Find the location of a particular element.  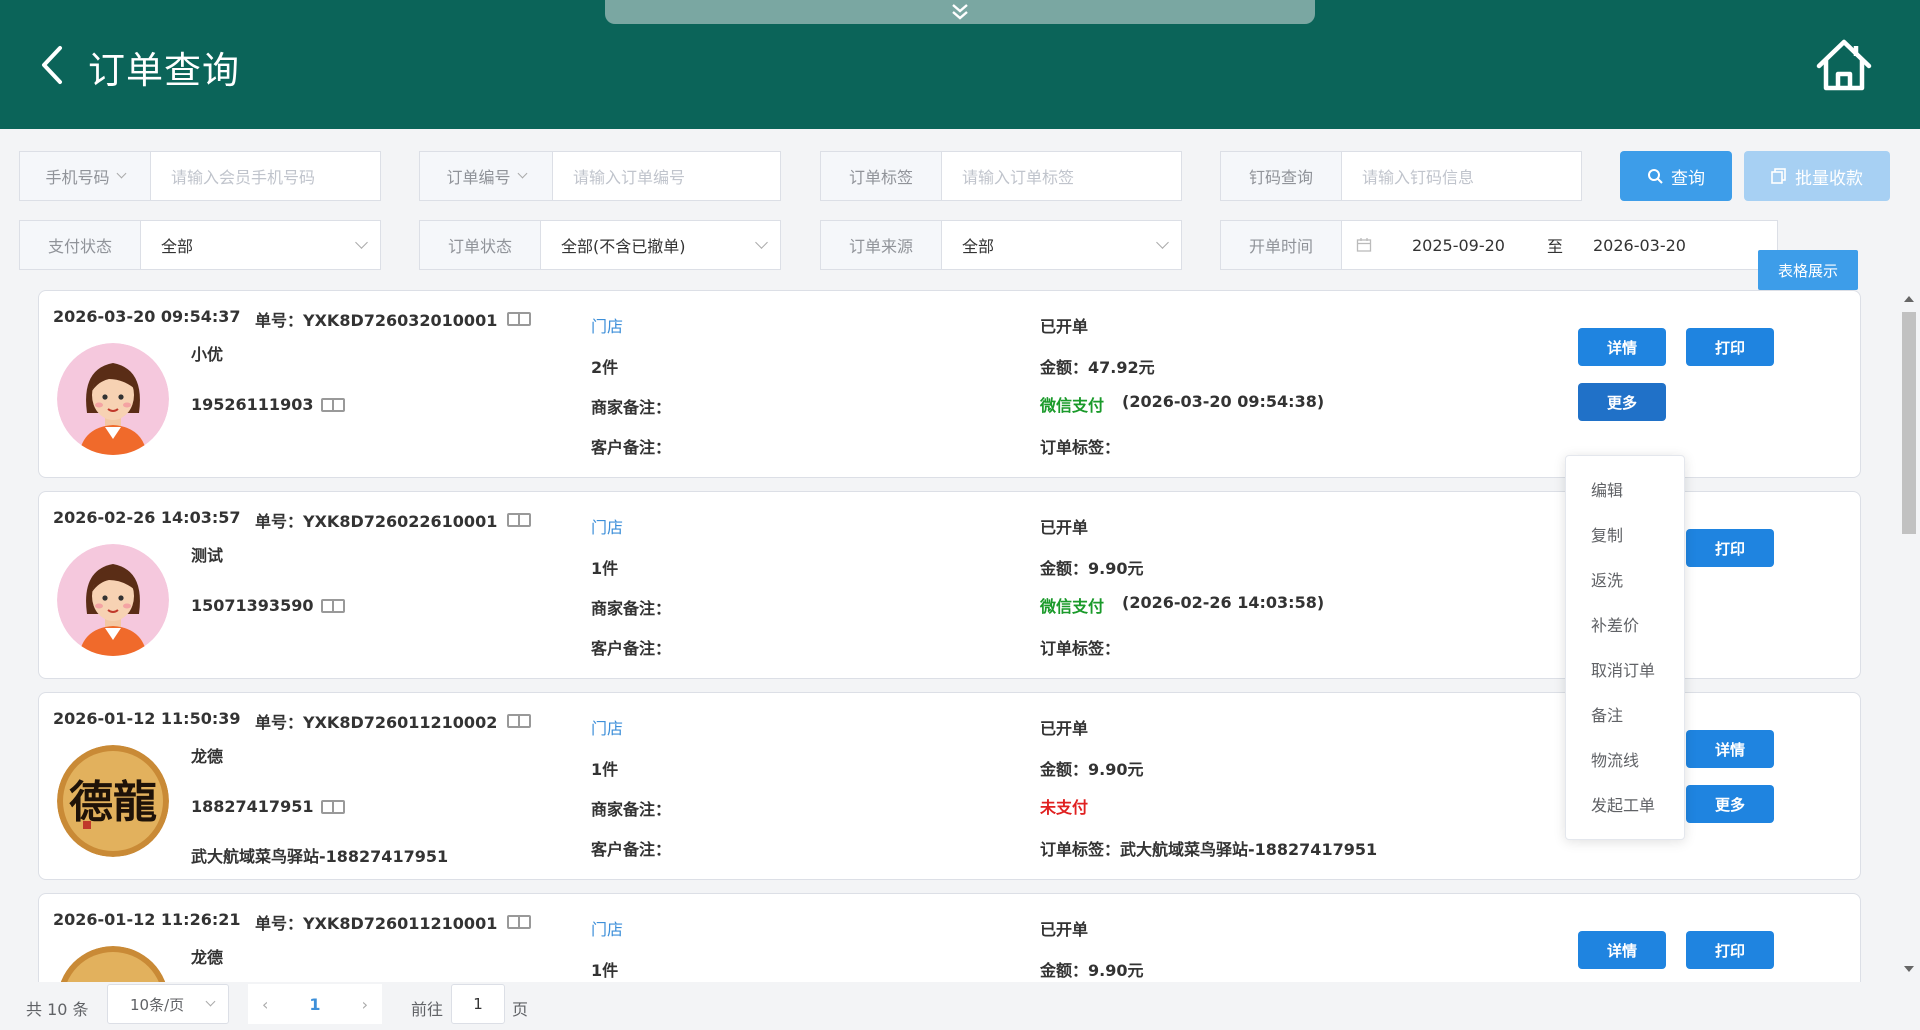

calligraphy-avatar-icon: 德龍 is located at coordinates (113, 801).